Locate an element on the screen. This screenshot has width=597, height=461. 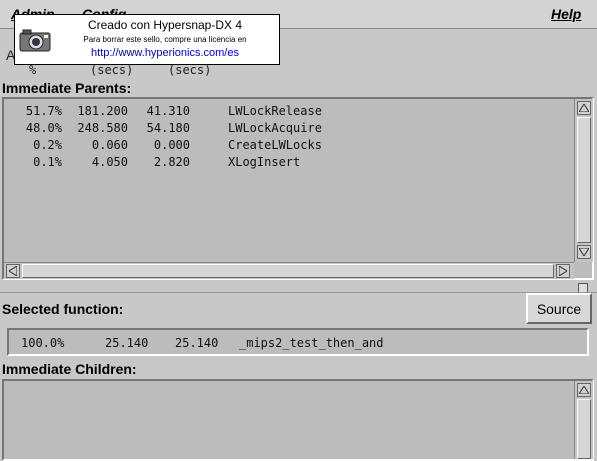
selected-pct: 100.0% is located at coordinates (43, 343).